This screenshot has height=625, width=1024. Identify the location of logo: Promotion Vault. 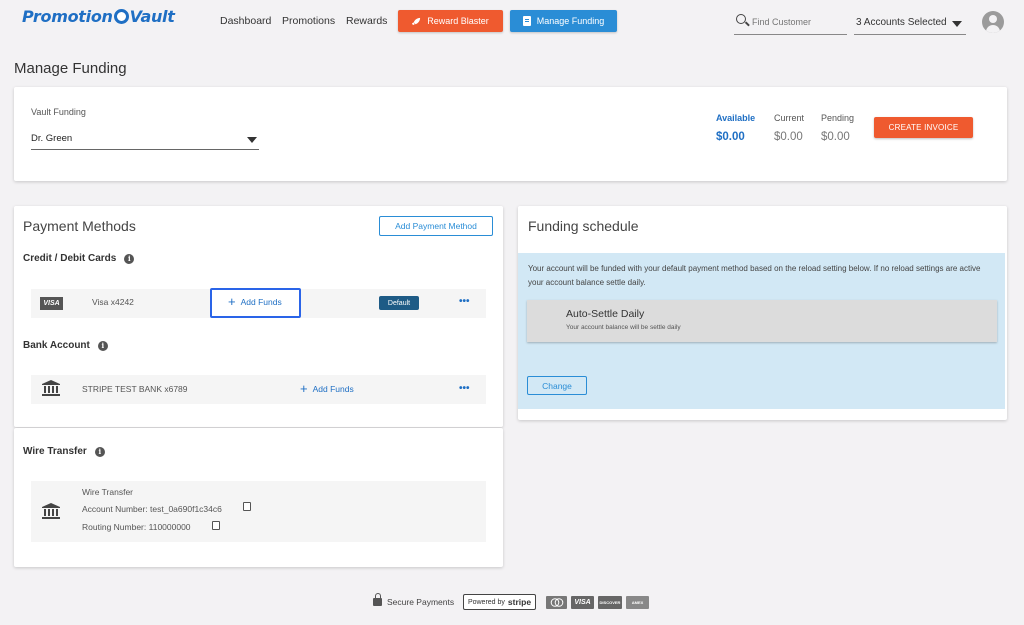
(98, 16).